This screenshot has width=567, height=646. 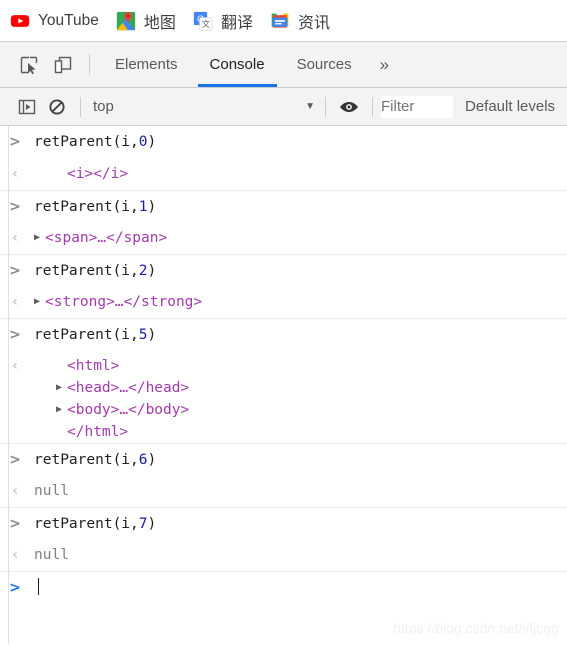 What do you see at coordinates (280, 20) in the screenshot?
I see `google-news-icon` at bounding box center [280, 20].